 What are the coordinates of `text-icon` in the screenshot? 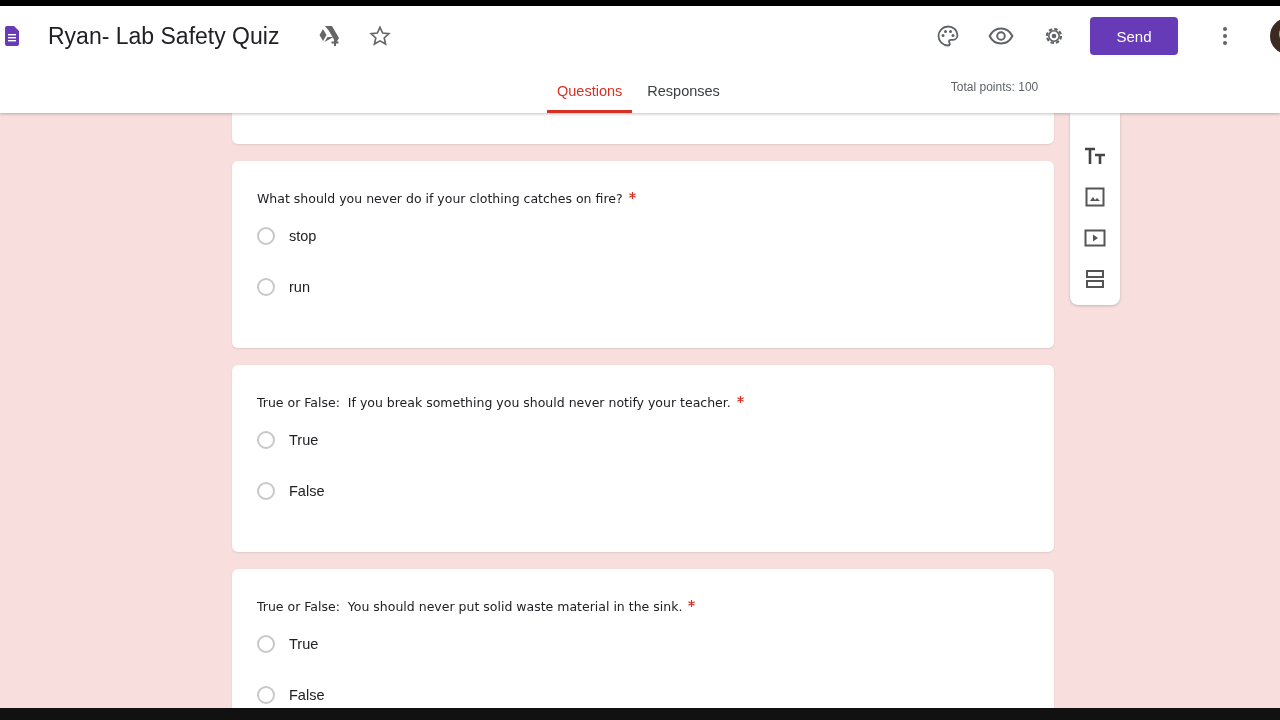 It's located at (1095, 156).